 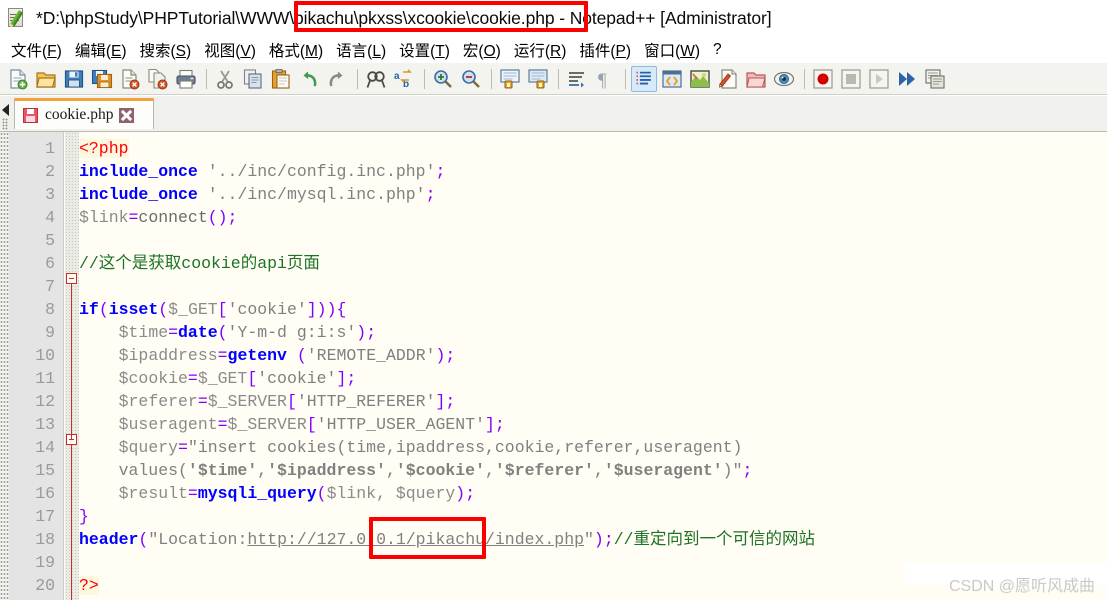 I want to click on user-defined-language-icon, so click(x=672, y=79).